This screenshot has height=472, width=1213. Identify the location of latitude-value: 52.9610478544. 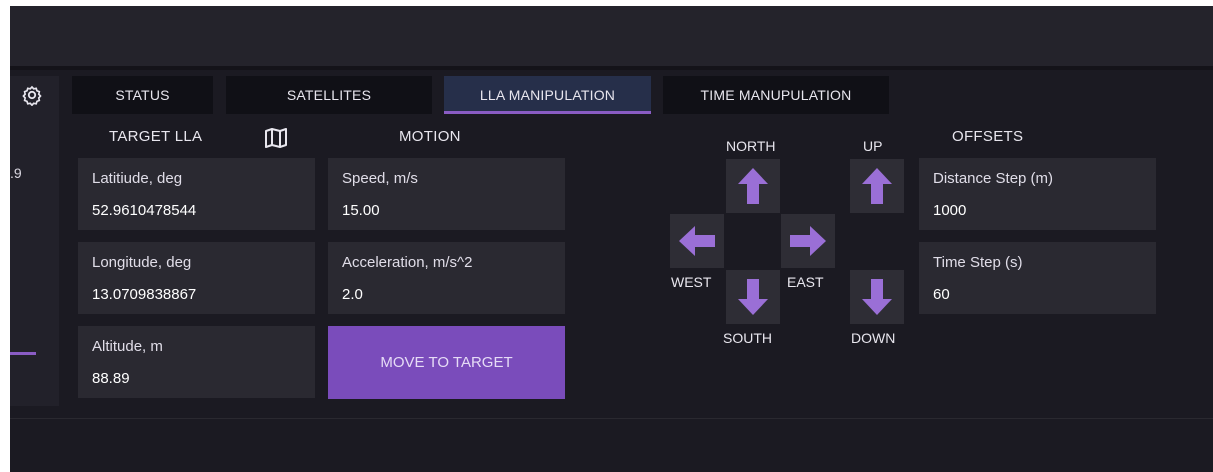
(144, 210).